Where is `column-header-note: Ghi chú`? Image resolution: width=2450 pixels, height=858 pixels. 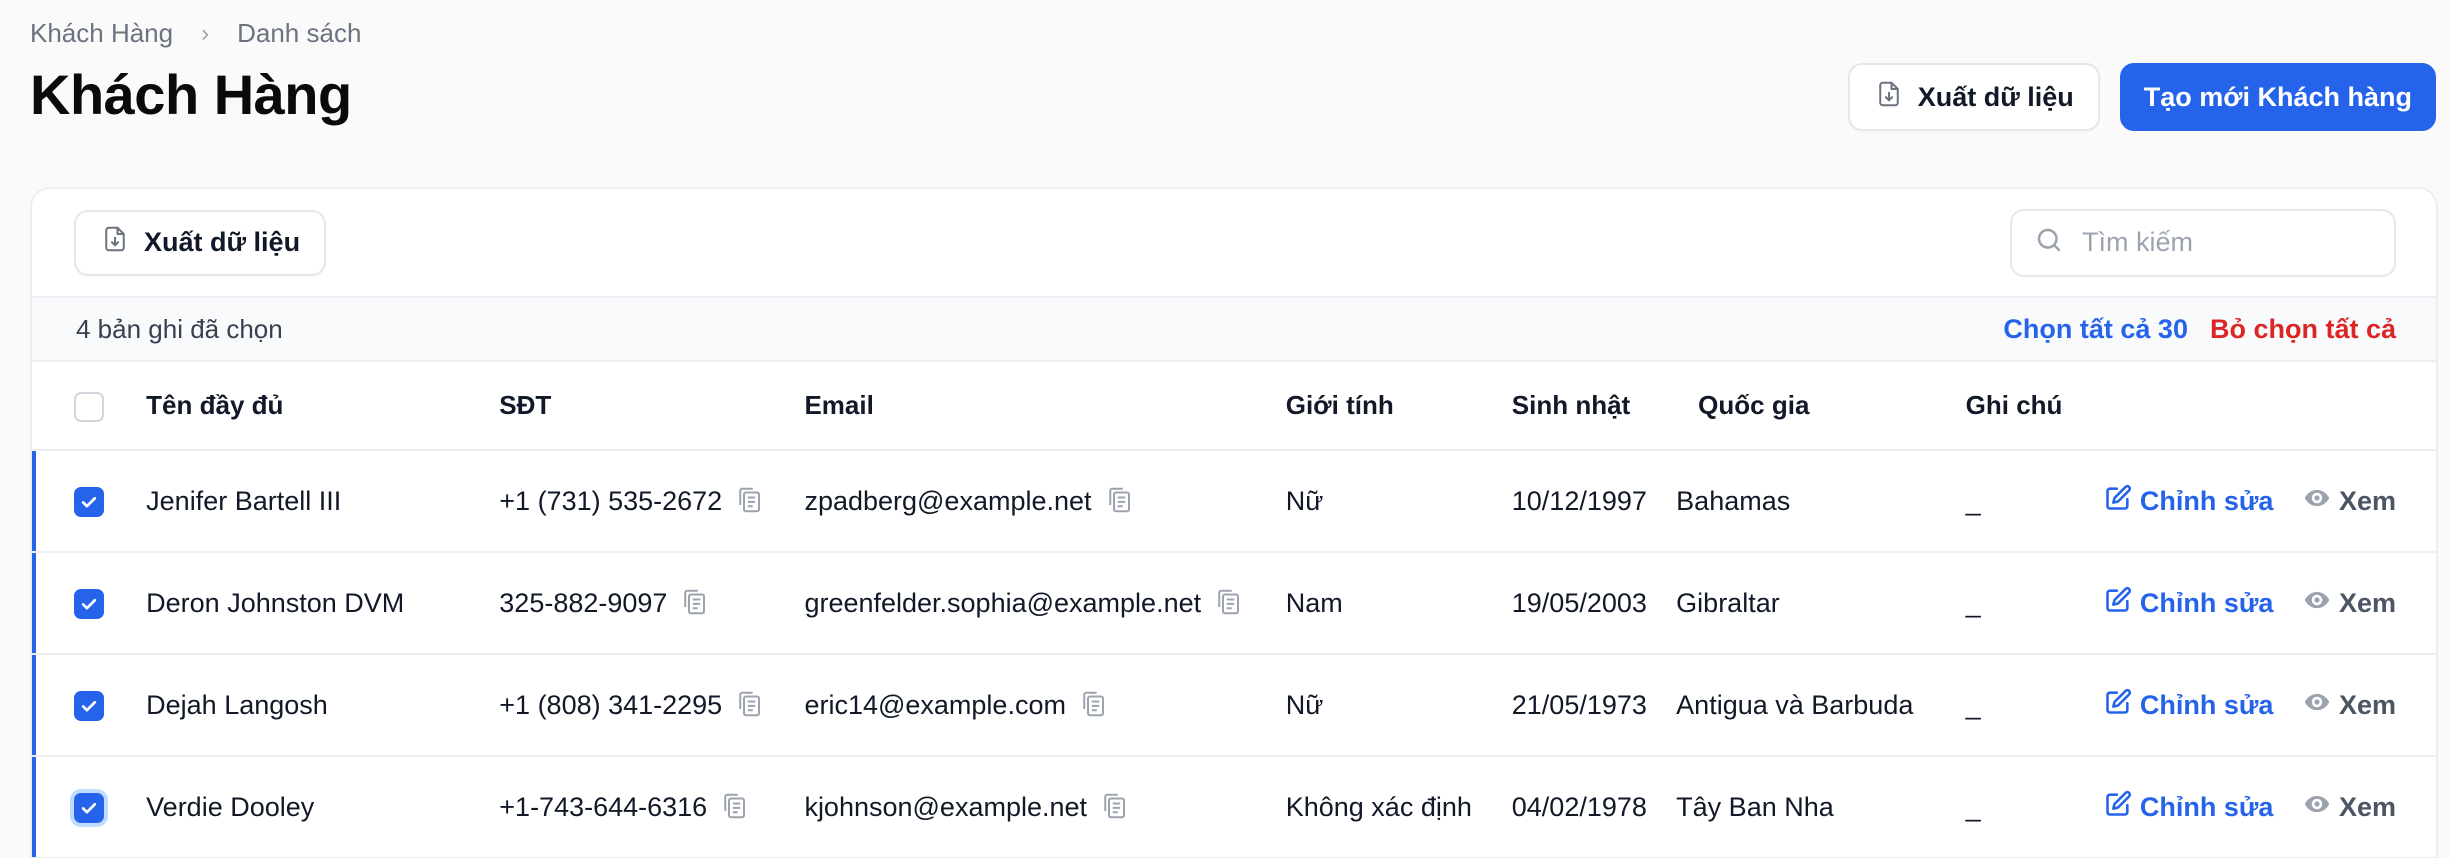 column-header-note: Ghi chú is located at coordinates (2034, 406).